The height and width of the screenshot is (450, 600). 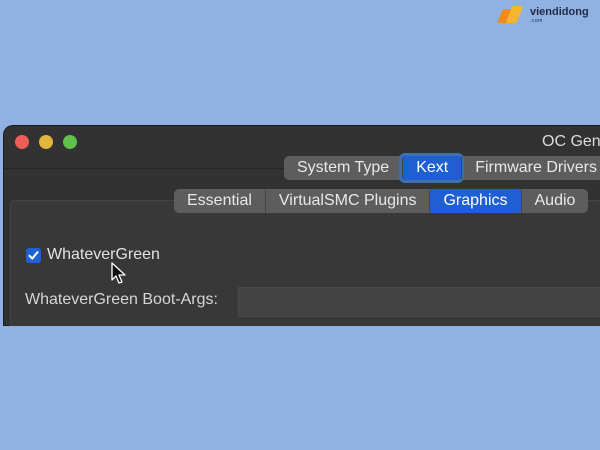 What do you see at coordinates (475, 201) in the screenshot?
I see `tab-graphics: Graphics` at bounding box center [475, 201].